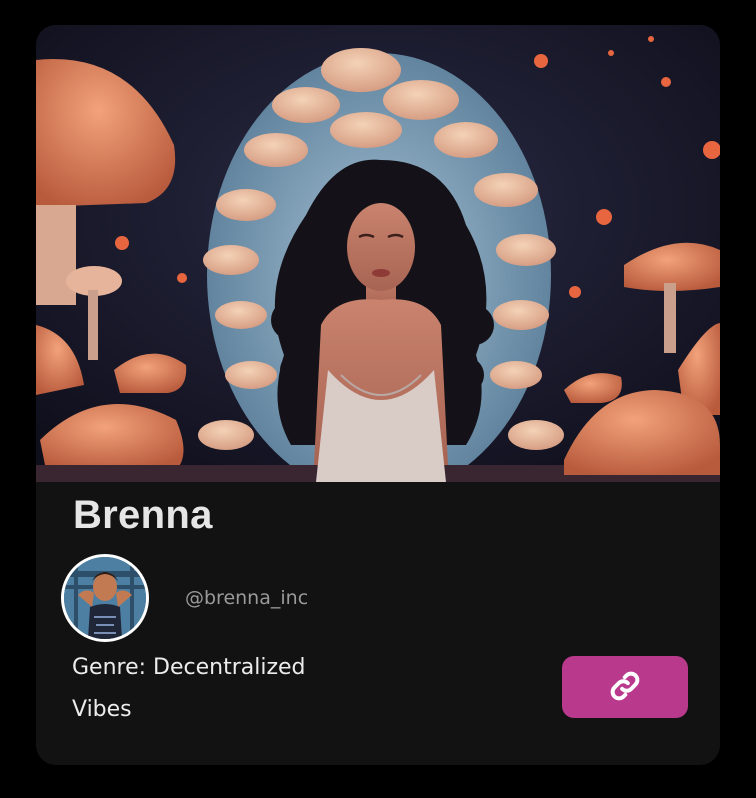 This screenshot has width=756, height=798. I want to click on artist-handle: @brenna_inc, so click(247, 598).